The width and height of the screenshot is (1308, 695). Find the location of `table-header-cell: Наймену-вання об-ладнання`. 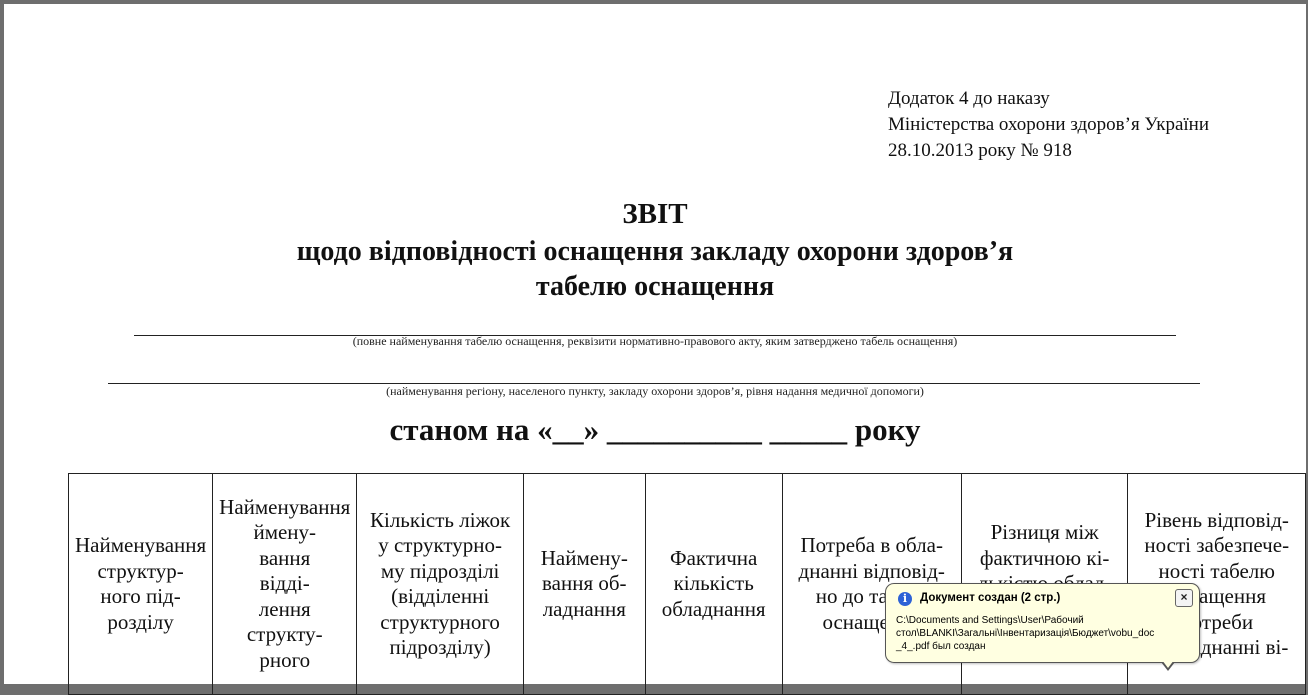

table-header-cell: Наймену-вання об-ладнання is located at coordinates (584, 584).